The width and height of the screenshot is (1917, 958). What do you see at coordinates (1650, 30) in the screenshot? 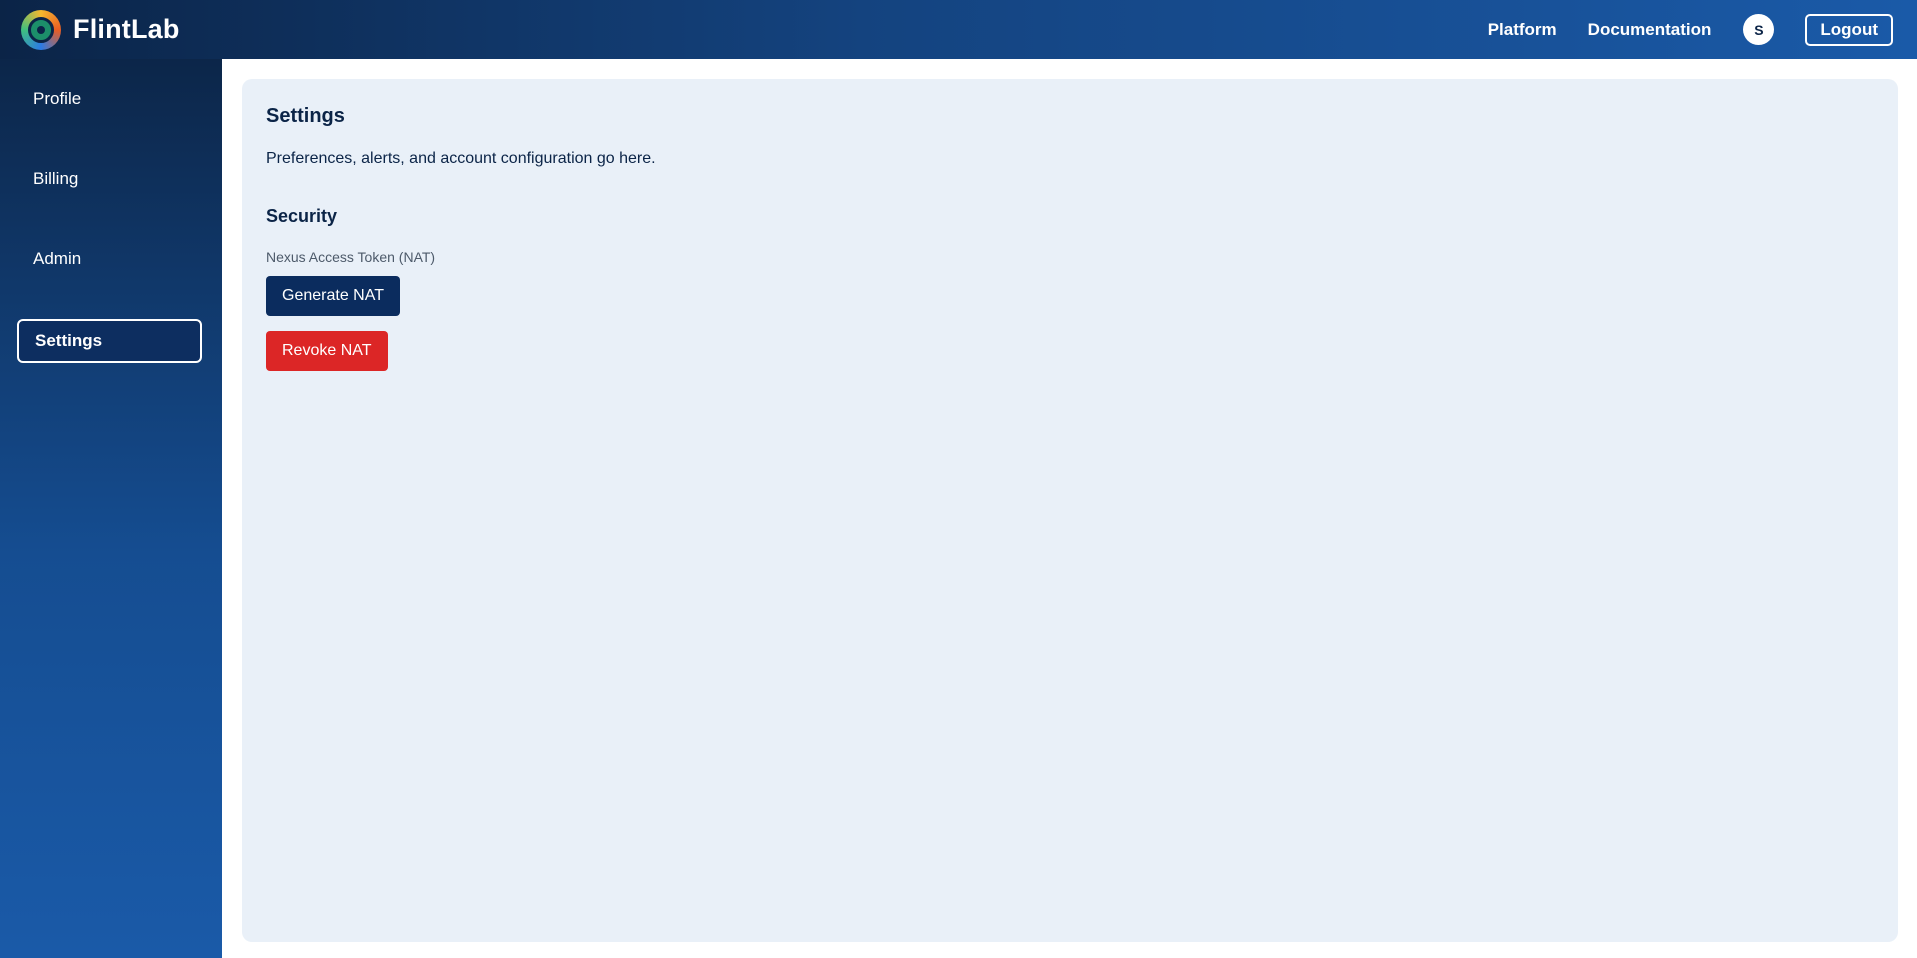
I see `nav-link-documentation: Documentation` at bounding box center [1650, 30].